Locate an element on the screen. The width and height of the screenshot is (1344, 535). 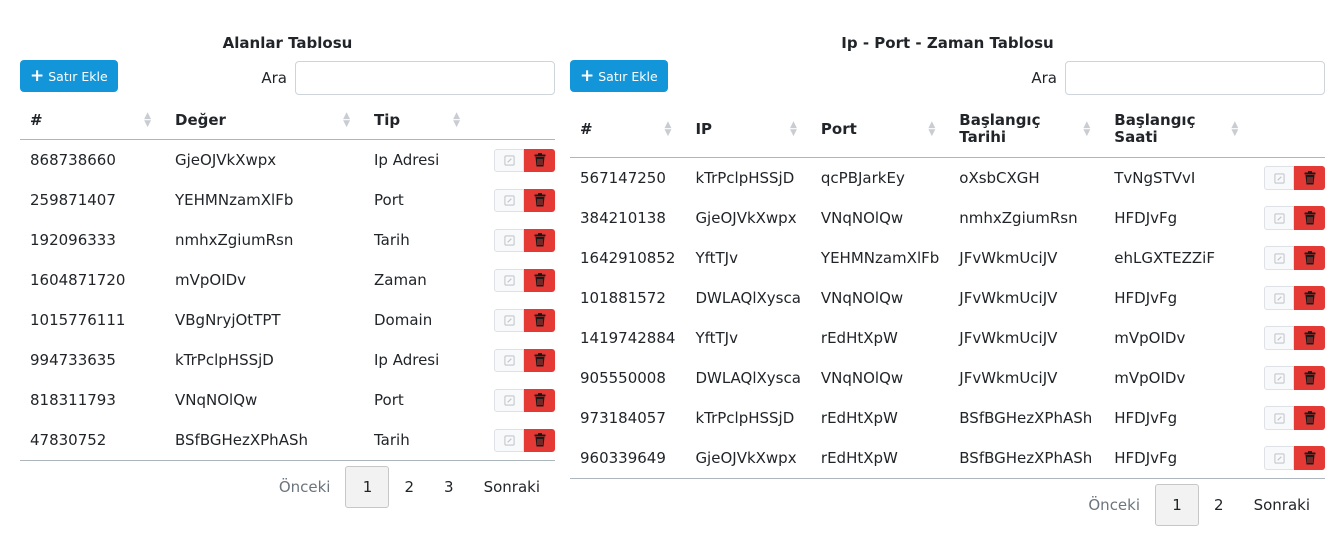
pagination: Önceki 1 2 3 Sonraki is located at coordinates (287, 487).